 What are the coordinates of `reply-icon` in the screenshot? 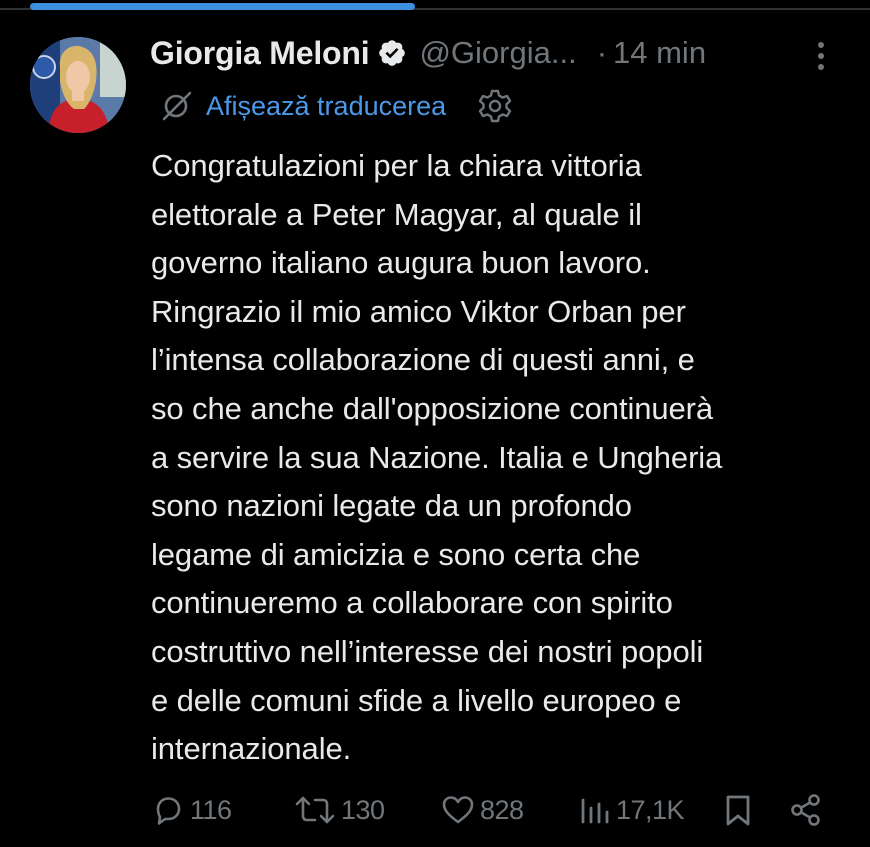 It's located at (168, 810).